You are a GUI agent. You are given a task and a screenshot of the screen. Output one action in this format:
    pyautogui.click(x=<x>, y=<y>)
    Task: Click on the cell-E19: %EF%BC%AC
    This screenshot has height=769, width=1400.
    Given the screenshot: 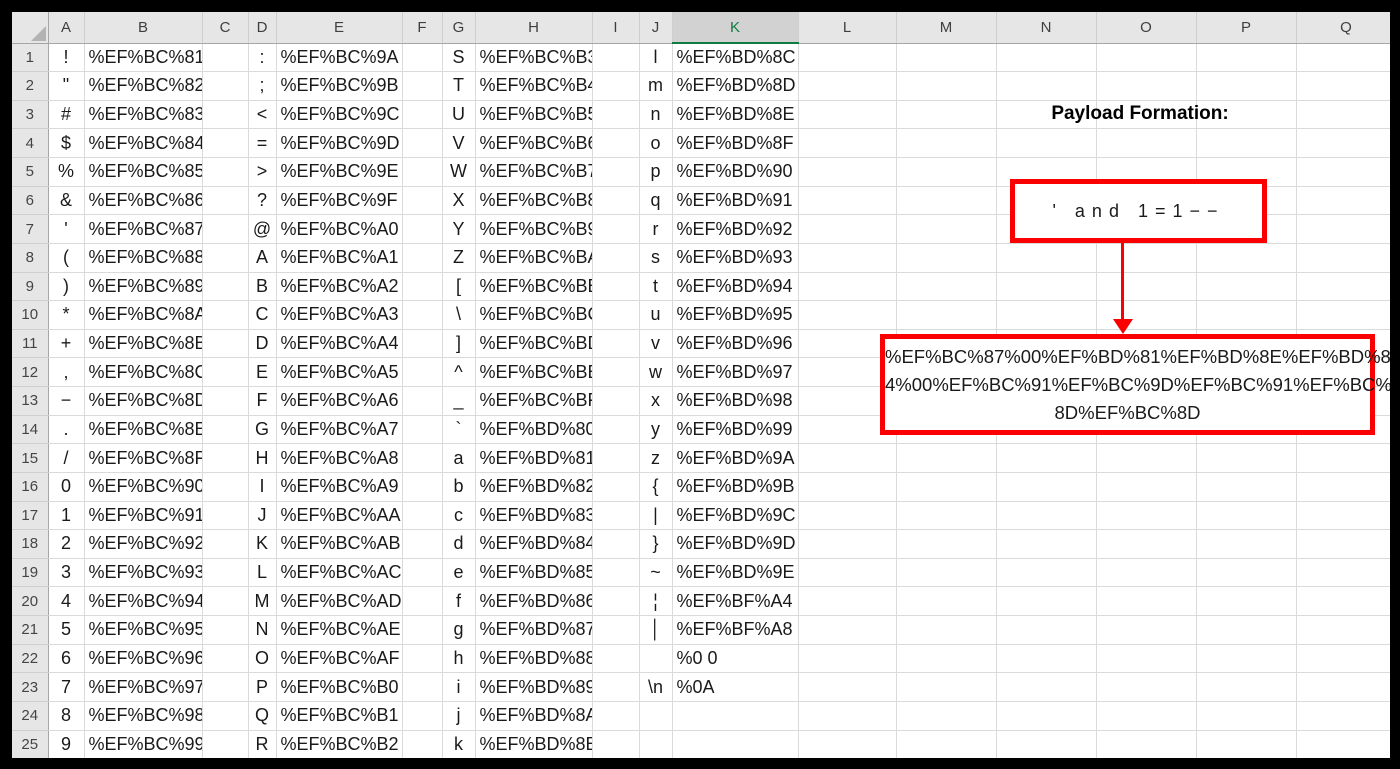 What is the action you would take?
    pyautogui.click(x=339, y=573)
    